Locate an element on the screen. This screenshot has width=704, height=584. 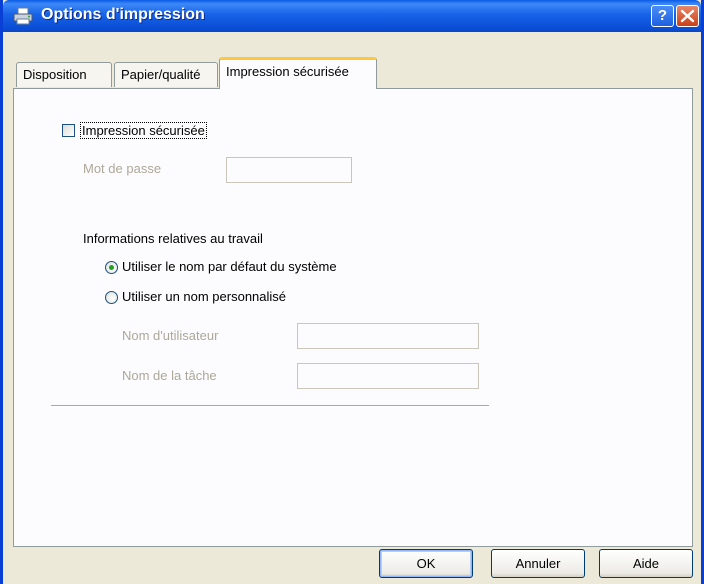
job-info-heading: Informations relatives au travail is located at coordinates (173, 238).